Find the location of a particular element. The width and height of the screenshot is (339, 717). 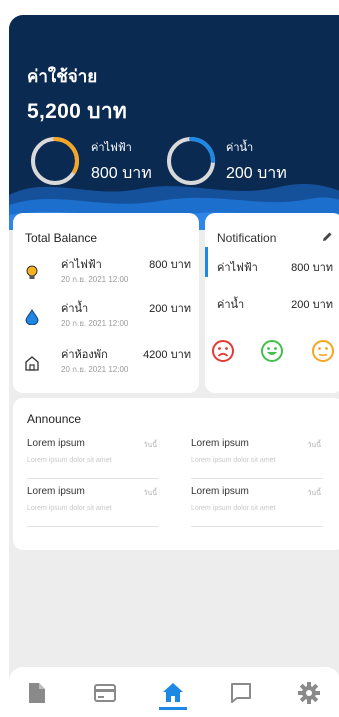

notification-item-amount: 800 บาท is located at coordinates (312, 268).